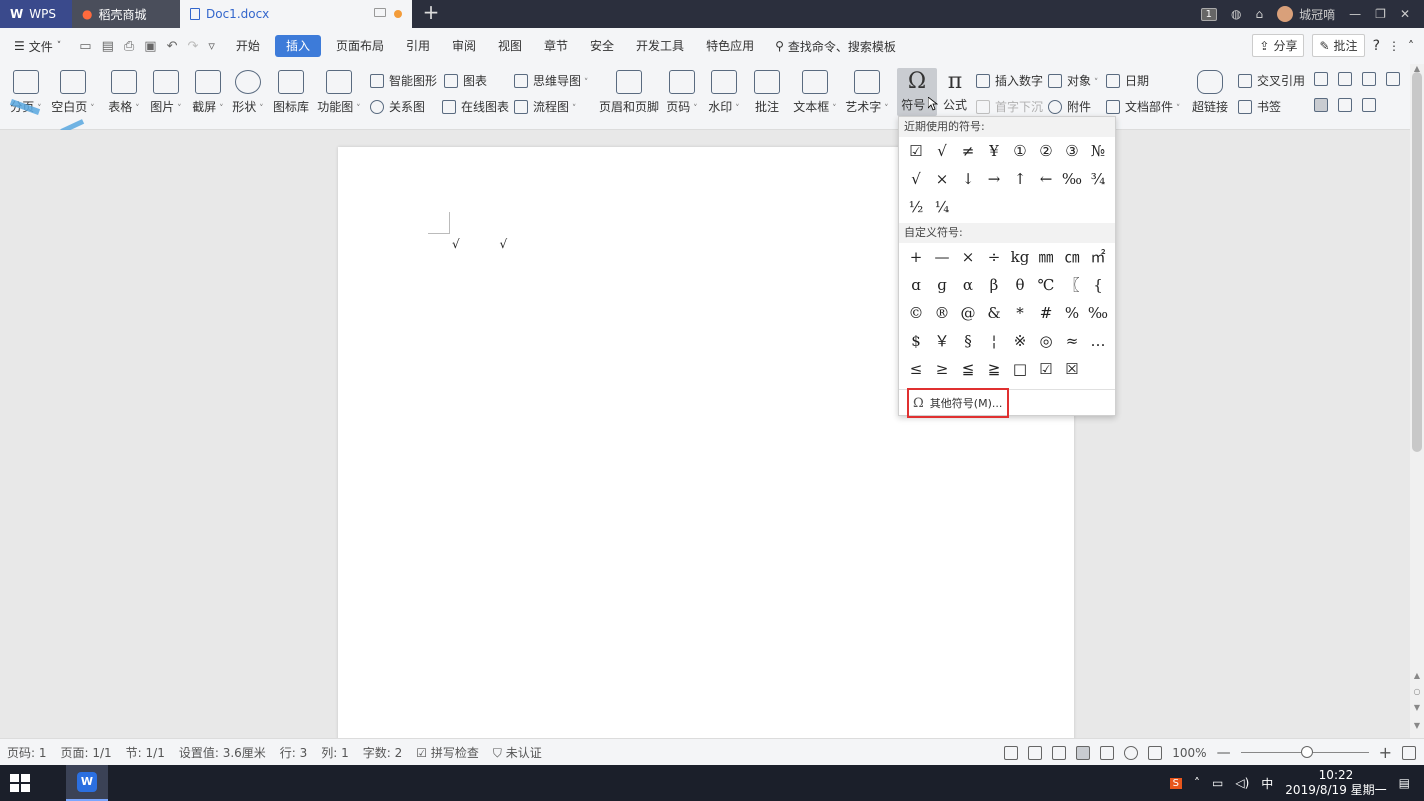 Image resolution: width=1424 pixels, height=801 pixels. I want to click on function-chart-button: 功能图, so click(339, 89).